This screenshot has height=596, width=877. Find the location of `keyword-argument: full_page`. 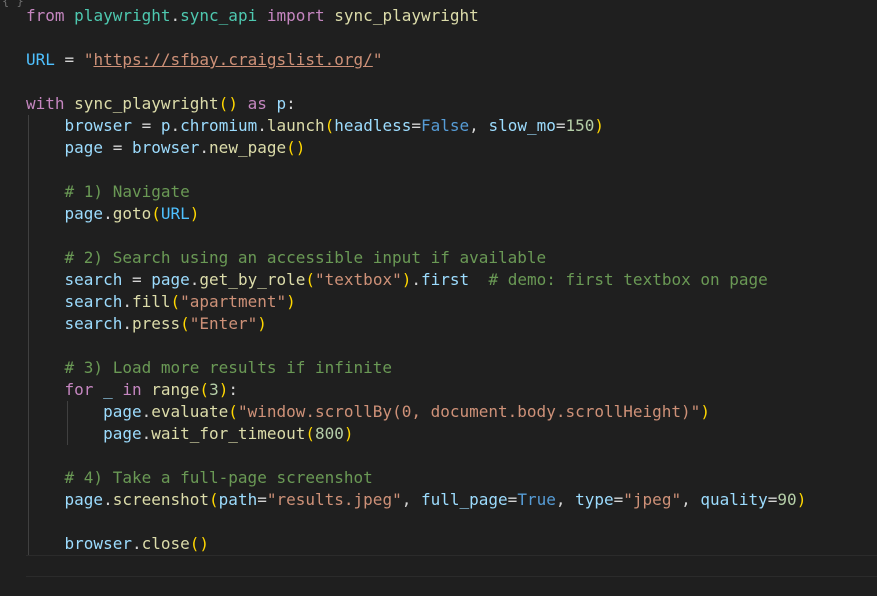

keyword-argument: full_page is located at coordinates (464, 499).